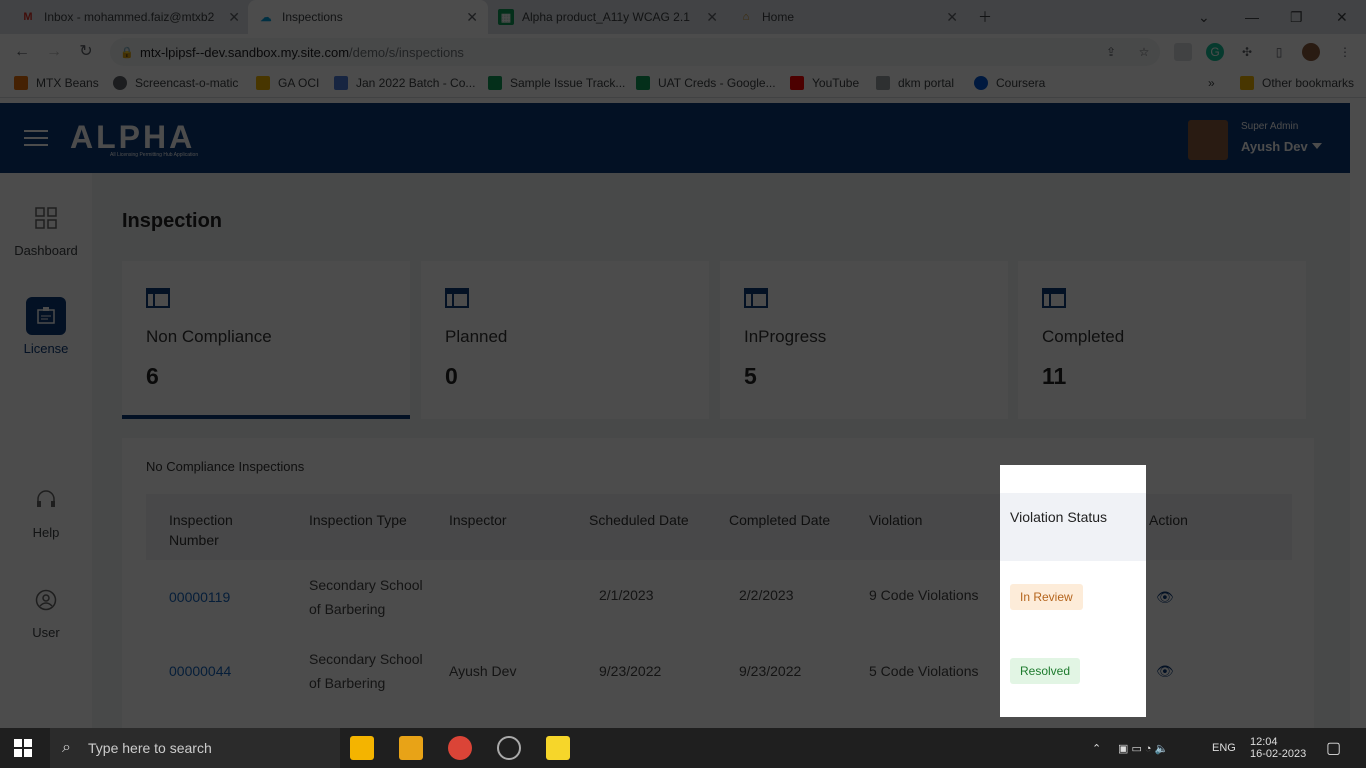  I want to click on bookmark-item: Coursera, so click(1009, 83).